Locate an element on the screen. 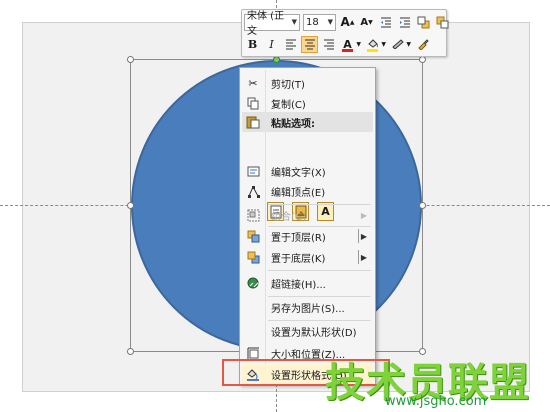 Image resolution: width=550 pixels, height=412 pixels. edit-points-icon is located at coordinates (253, 191).